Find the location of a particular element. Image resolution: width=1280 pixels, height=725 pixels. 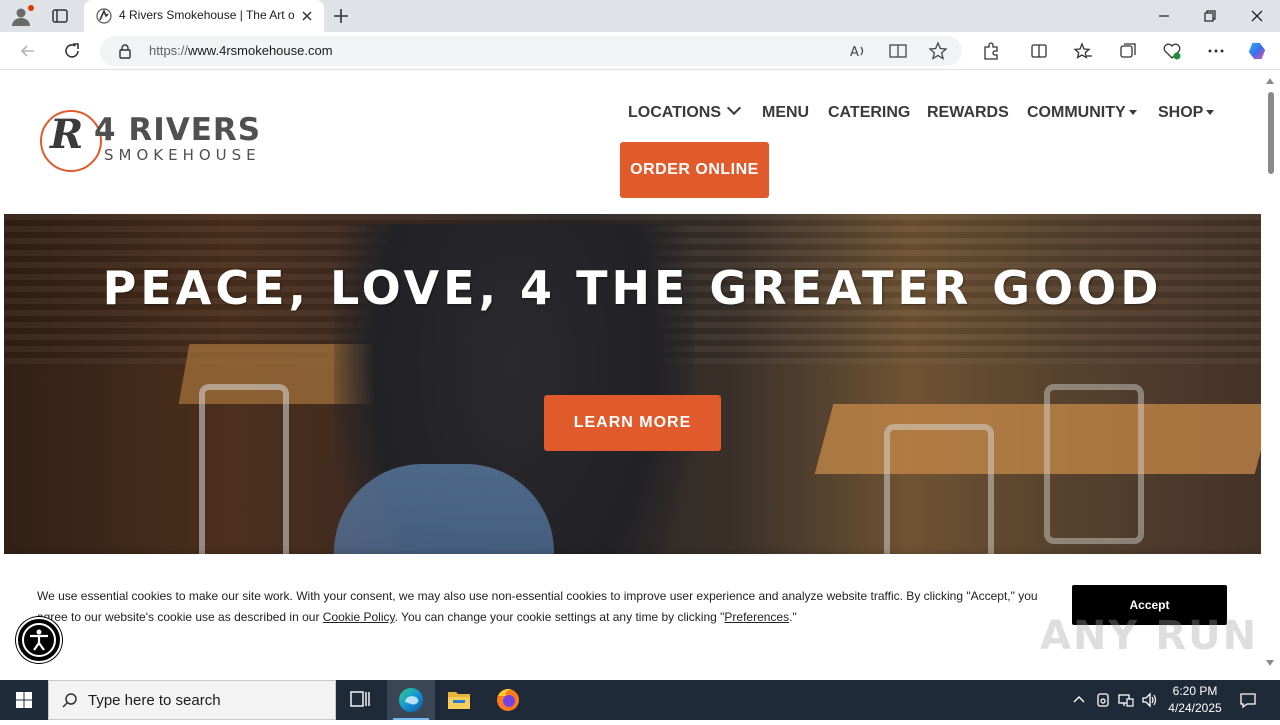

restore-icon is located at coordinates (1210, 16).